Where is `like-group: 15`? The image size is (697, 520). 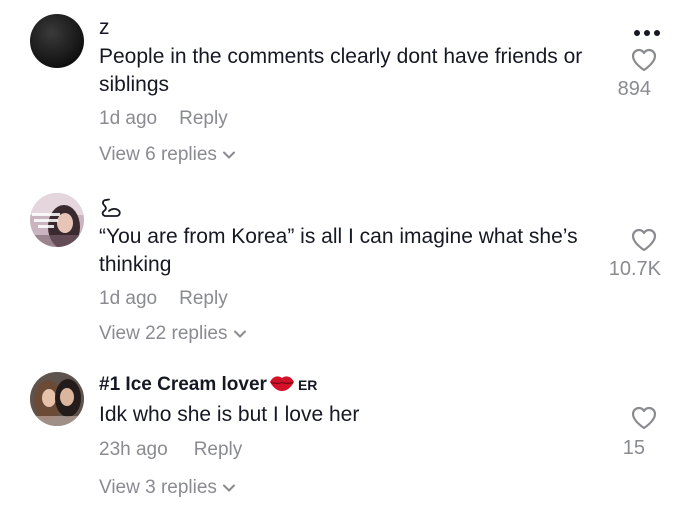
like-group: 15 is located at coordinates (641, 436).